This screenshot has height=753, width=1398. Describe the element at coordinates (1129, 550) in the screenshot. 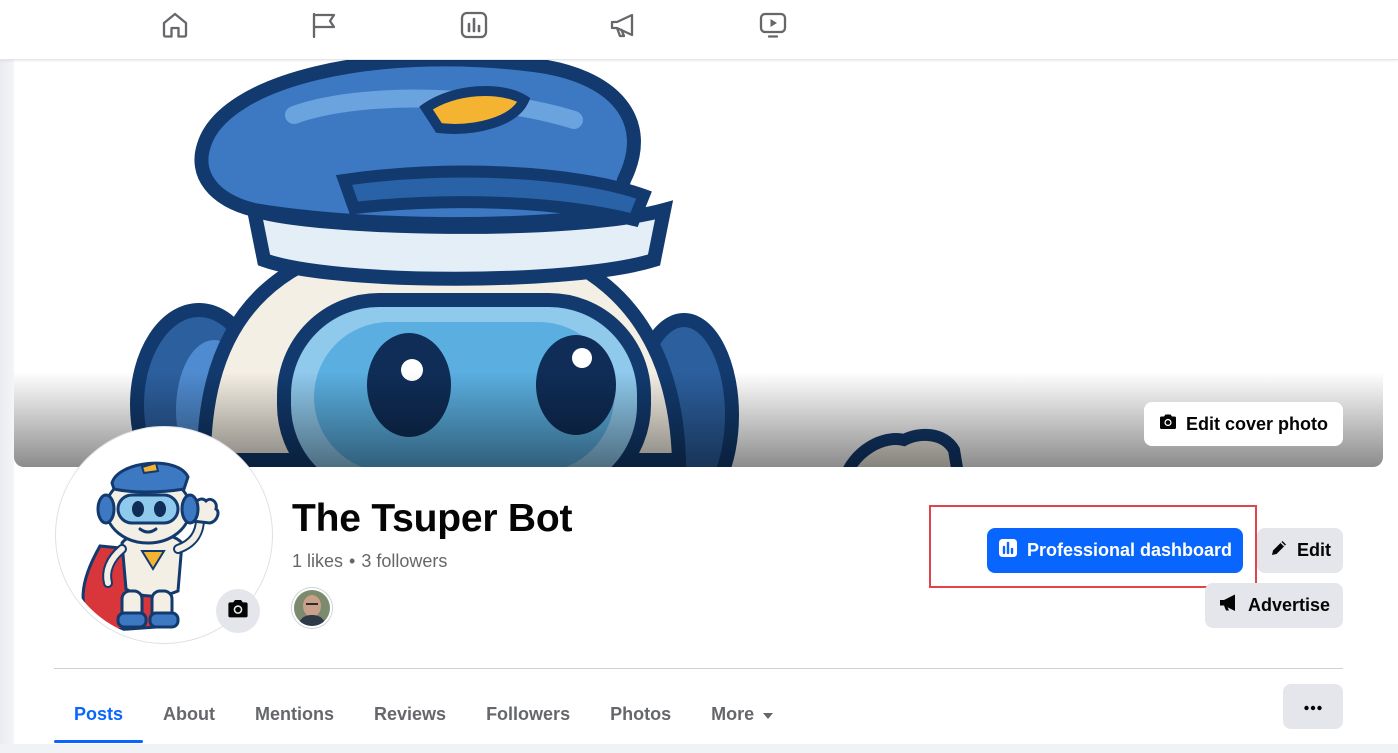

I see `professional-dashboard-label: Professional dashboard` at that location.